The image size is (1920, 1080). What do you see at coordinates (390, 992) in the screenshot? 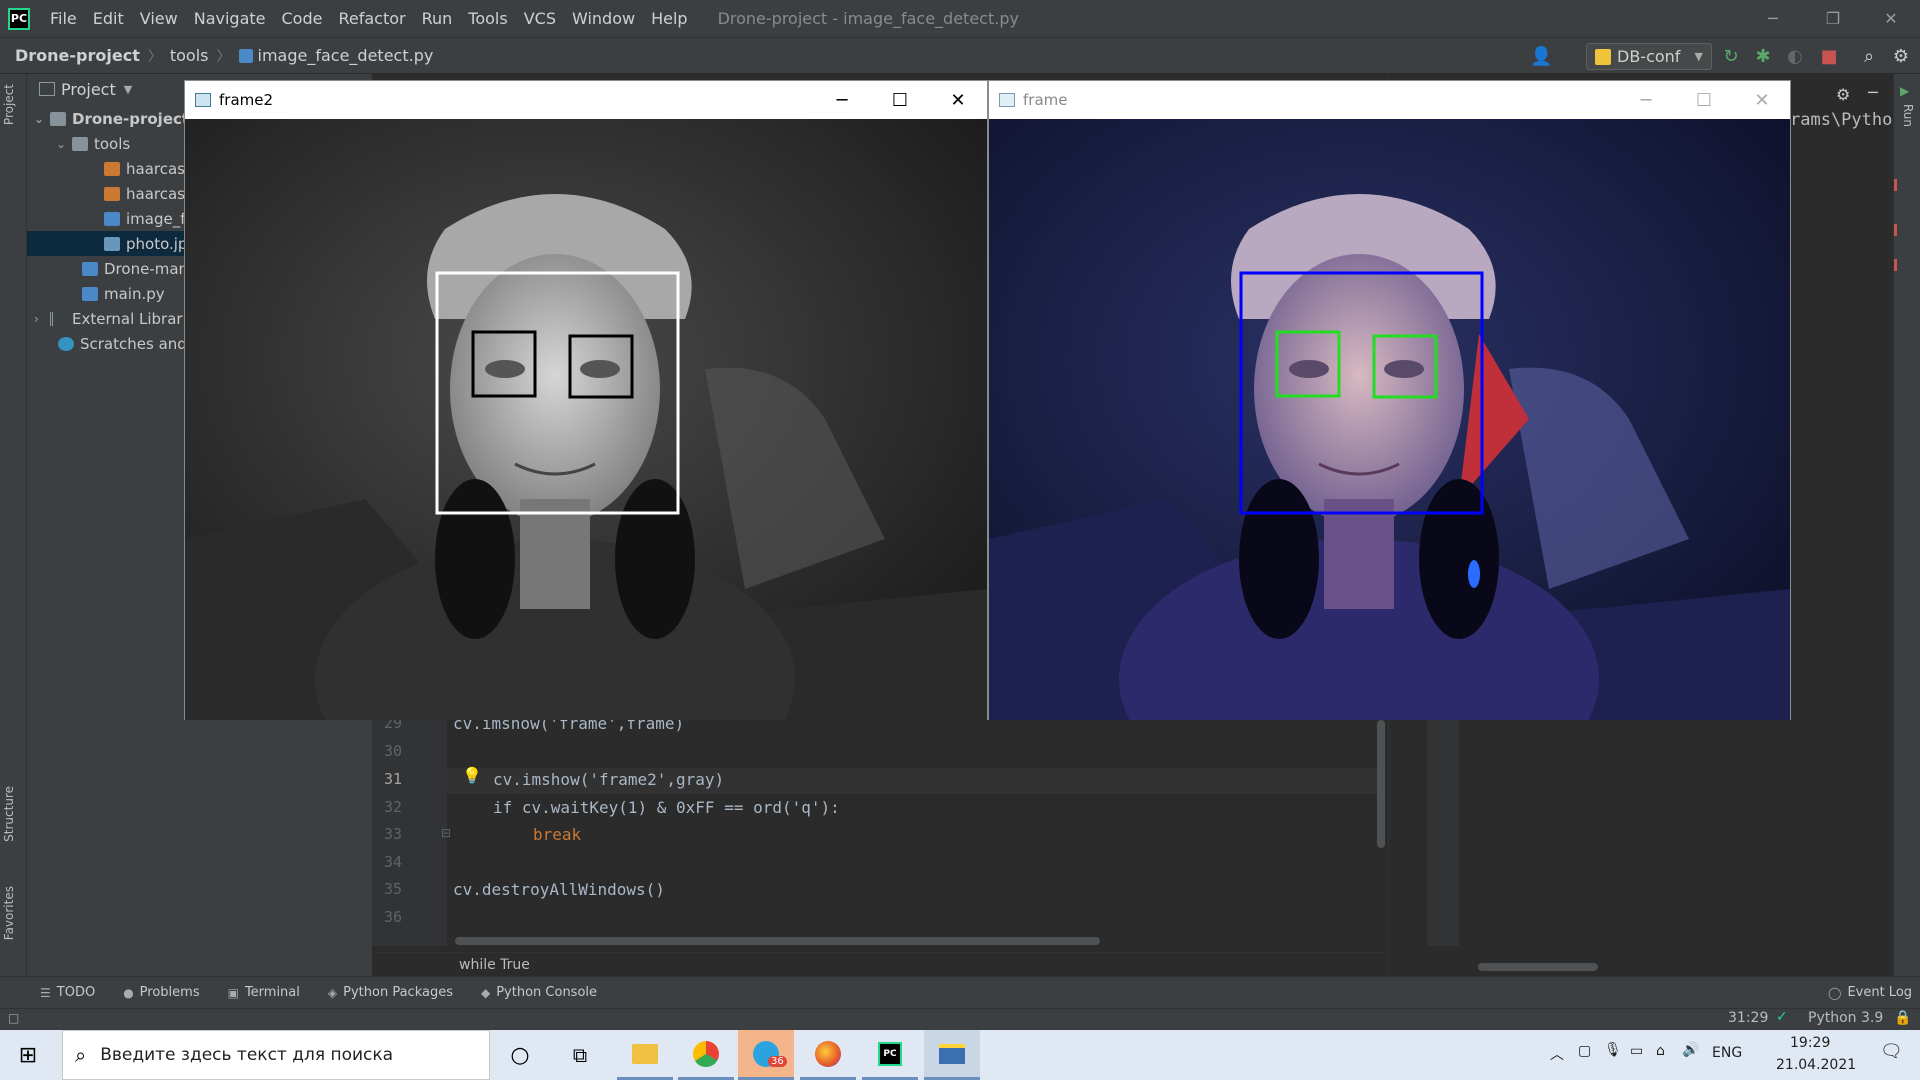
I see `tab-python-packages: ◈ Python Packages` at bounding box center [390, 992].